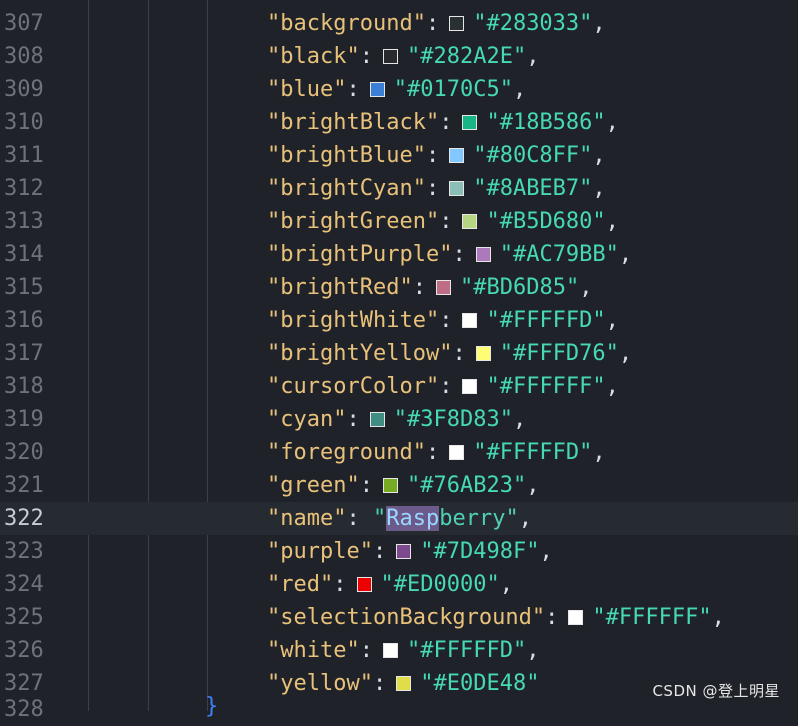  I want to click on code-line: 310 "brightBlack": "#18B586",, so click(399, 122).